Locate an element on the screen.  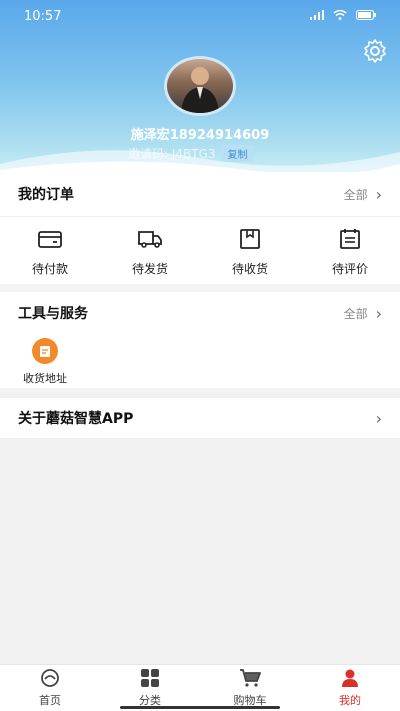
tools-header: 工具与服务 全部 › is located at coordinates (200, 313).